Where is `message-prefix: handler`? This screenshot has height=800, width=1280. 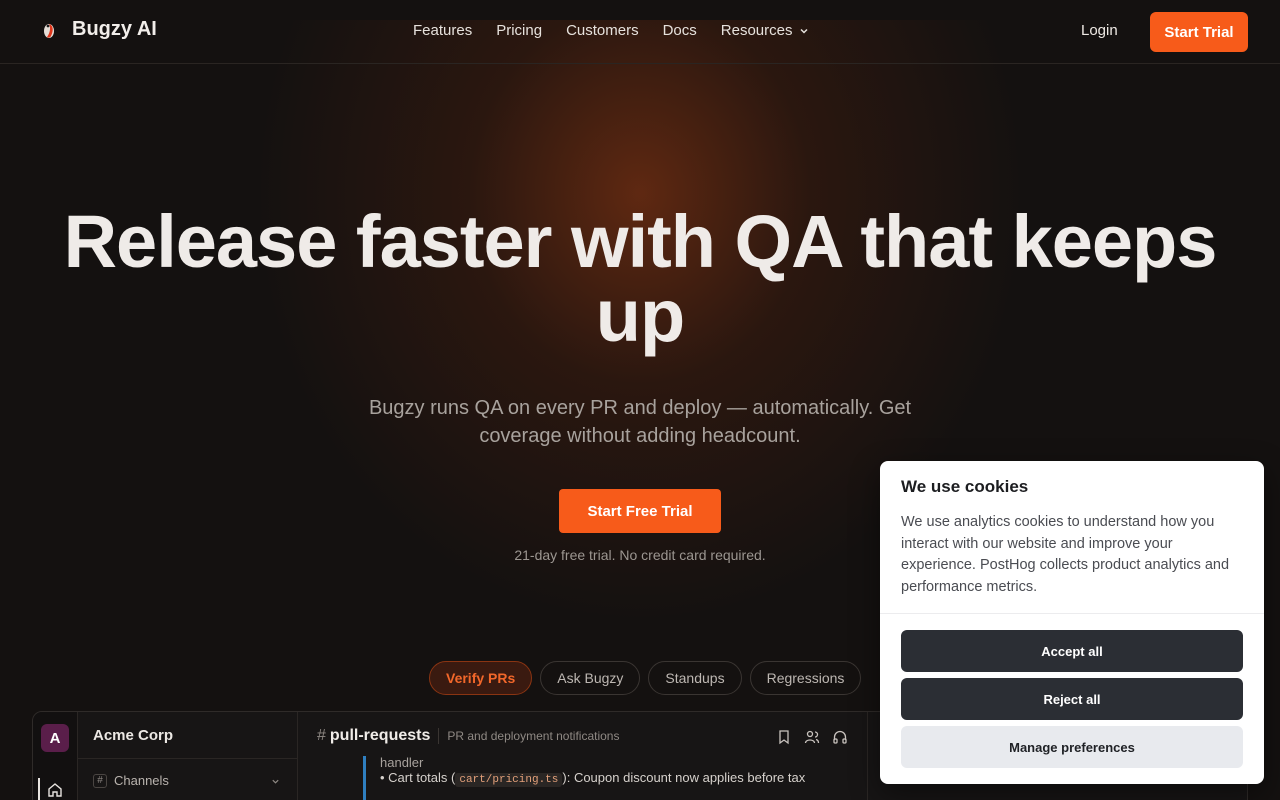 message-prefix: handler is located at coordinates (402, 762).